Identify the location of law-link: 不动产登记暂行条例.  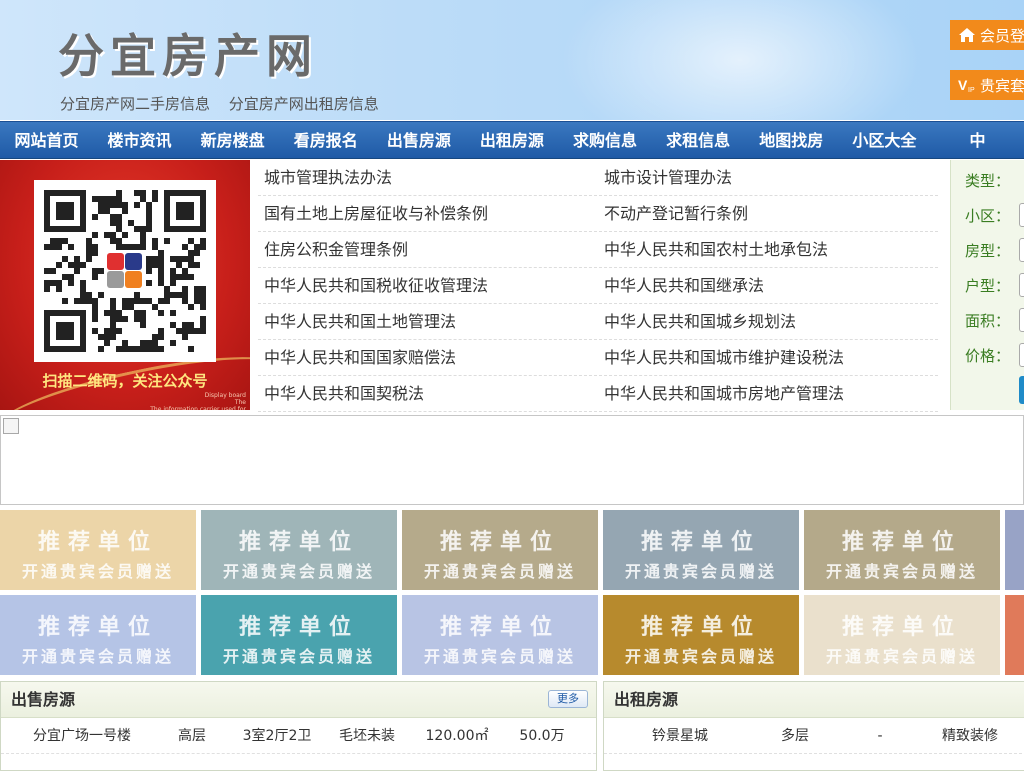
(768, 213).